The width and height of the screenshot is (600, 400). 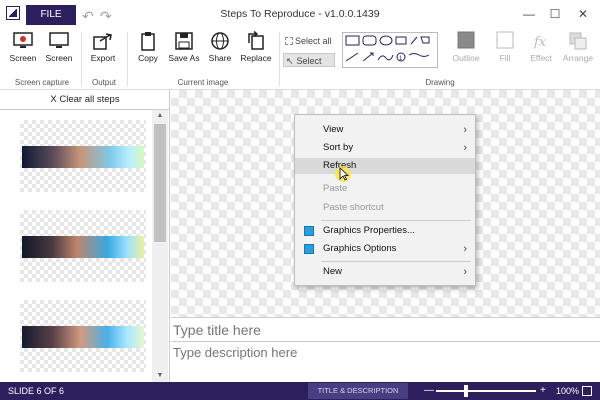 What do you see at coordinates (529, 14) in the screenshot?
I see `minimize-button: —` at bounding box center [529, 14].